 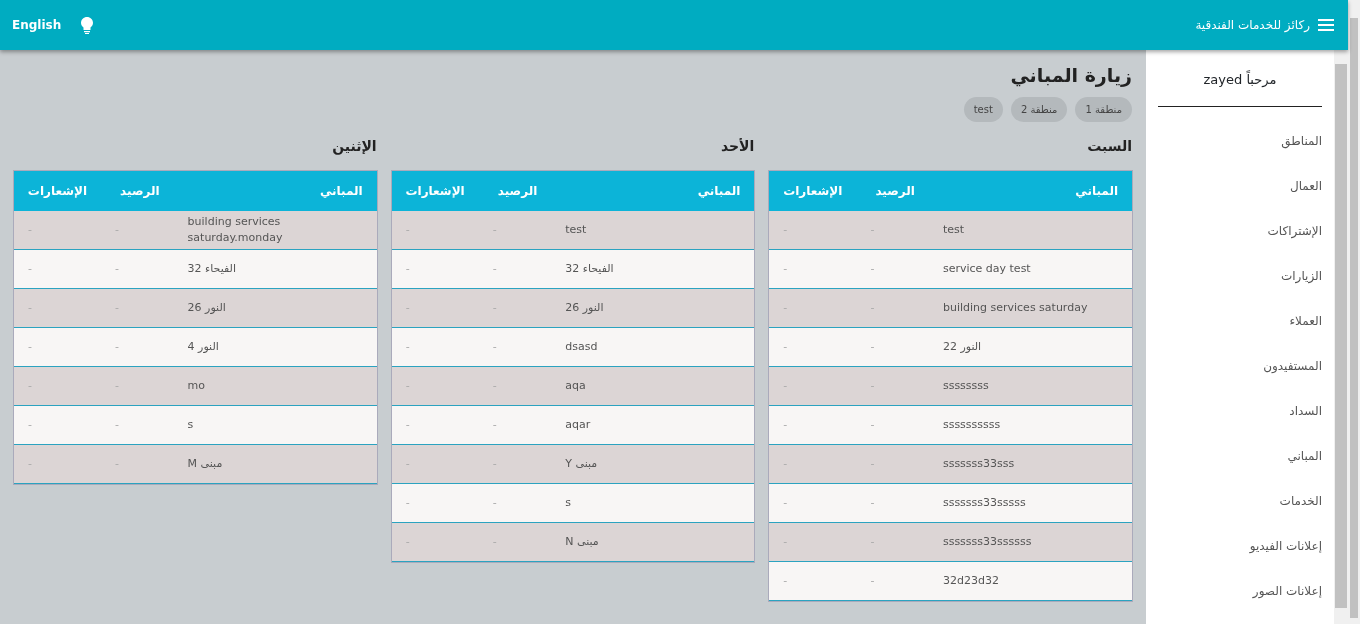 What do you see at coordinates (354, 146) in the screenshot?
I see `day-title: الإثنين` at bounding box center [354, 146].